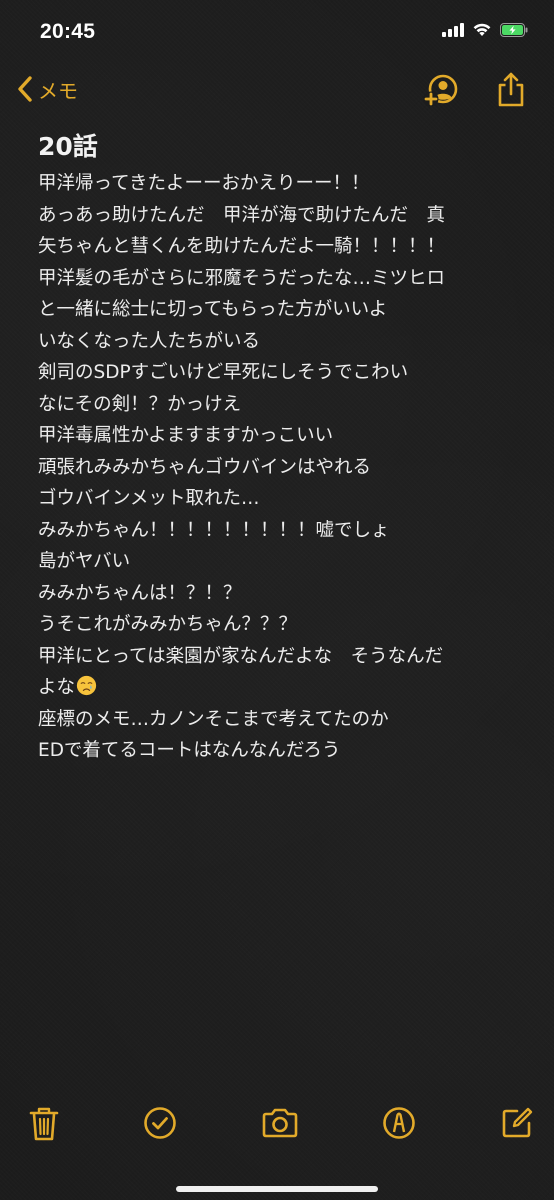 This screenshot has height=1200, width=554. I want to click on note-line: EDで着てるコートはなんなんだろう, so click(278, 751).